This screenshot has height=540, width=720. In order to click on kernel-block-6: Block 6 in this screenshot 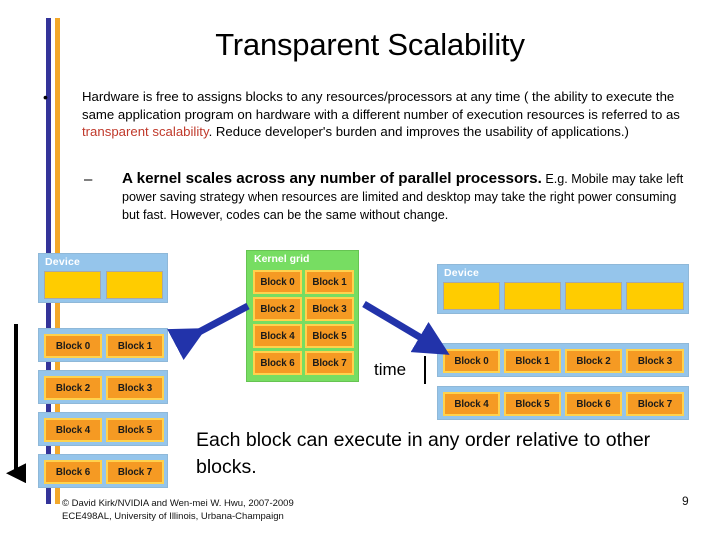, I will do `click(277, 363)`.